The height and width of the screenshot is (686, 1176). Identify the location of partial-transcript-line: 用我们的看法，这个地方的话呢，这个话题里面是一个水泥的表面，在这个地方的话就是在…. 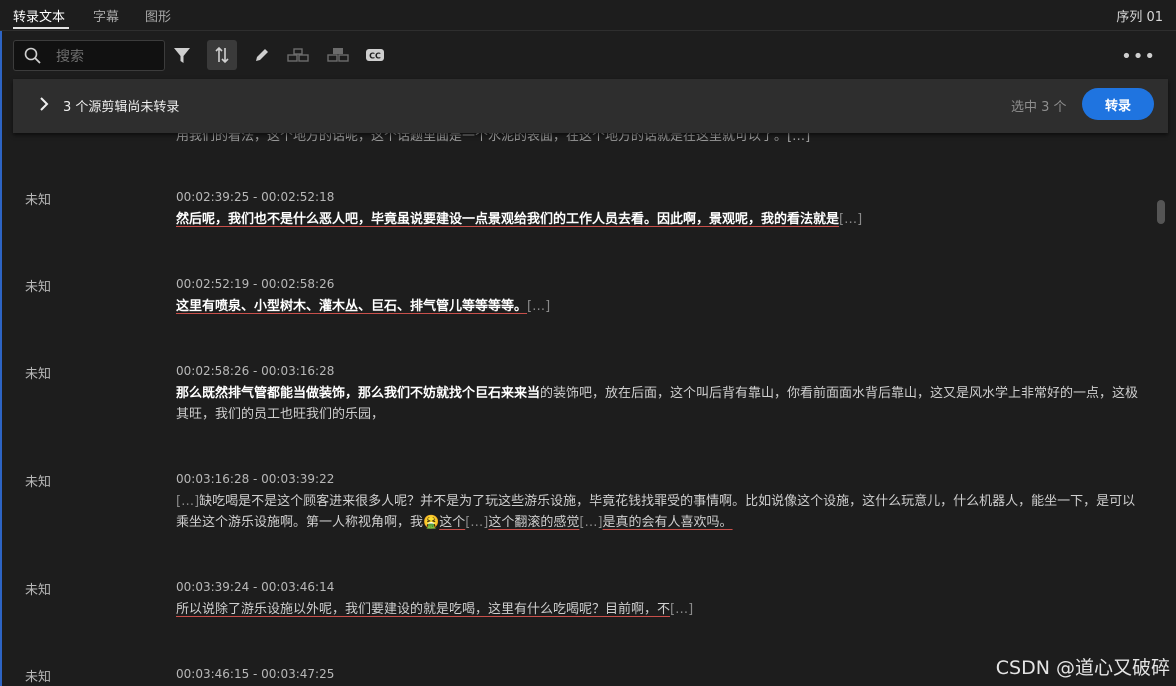
(493, 138).